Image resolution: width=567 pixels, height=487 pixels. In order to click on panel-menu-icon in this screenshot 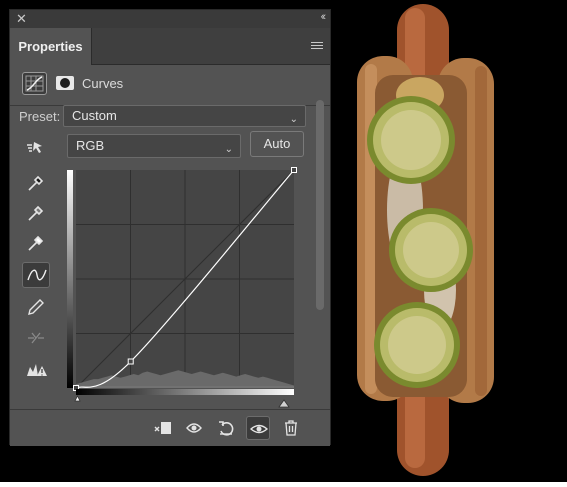, I will do `click(317, 46)`.